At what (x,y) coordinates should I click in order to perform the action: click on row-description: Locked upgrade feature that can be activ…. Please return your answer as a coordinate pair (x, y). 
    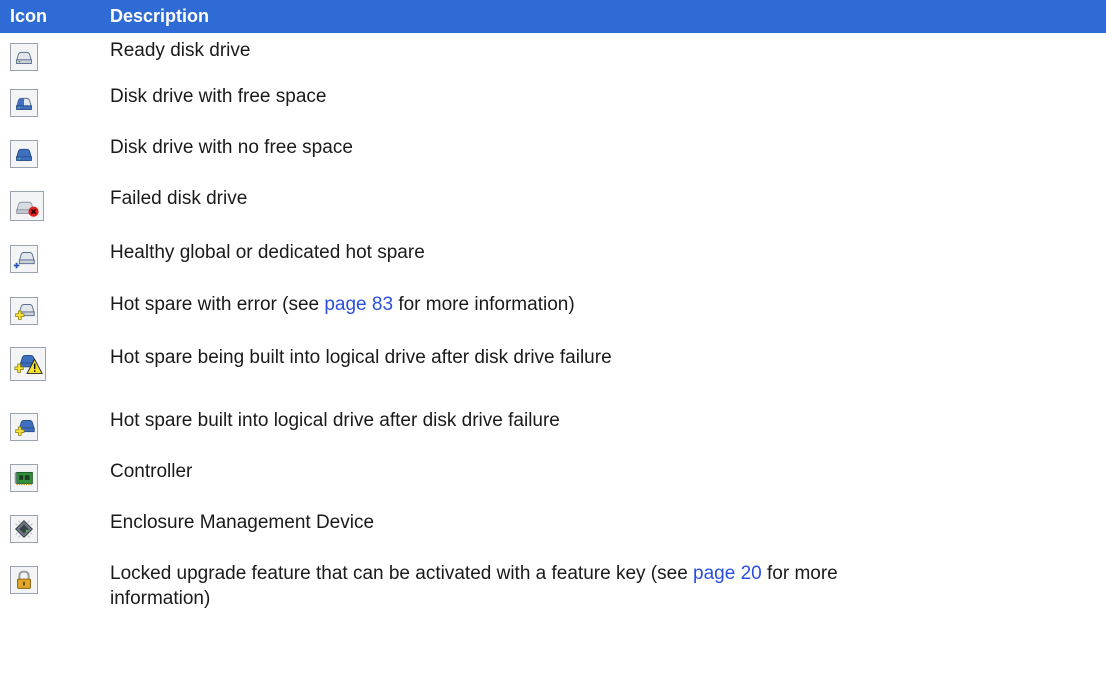
    Looking at the image, I should click on (474, 586).